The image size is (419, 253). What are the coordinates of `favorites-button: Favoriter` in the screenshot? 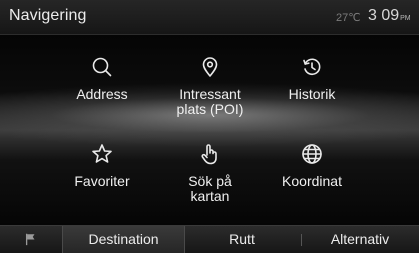 It's located at (102, 165).